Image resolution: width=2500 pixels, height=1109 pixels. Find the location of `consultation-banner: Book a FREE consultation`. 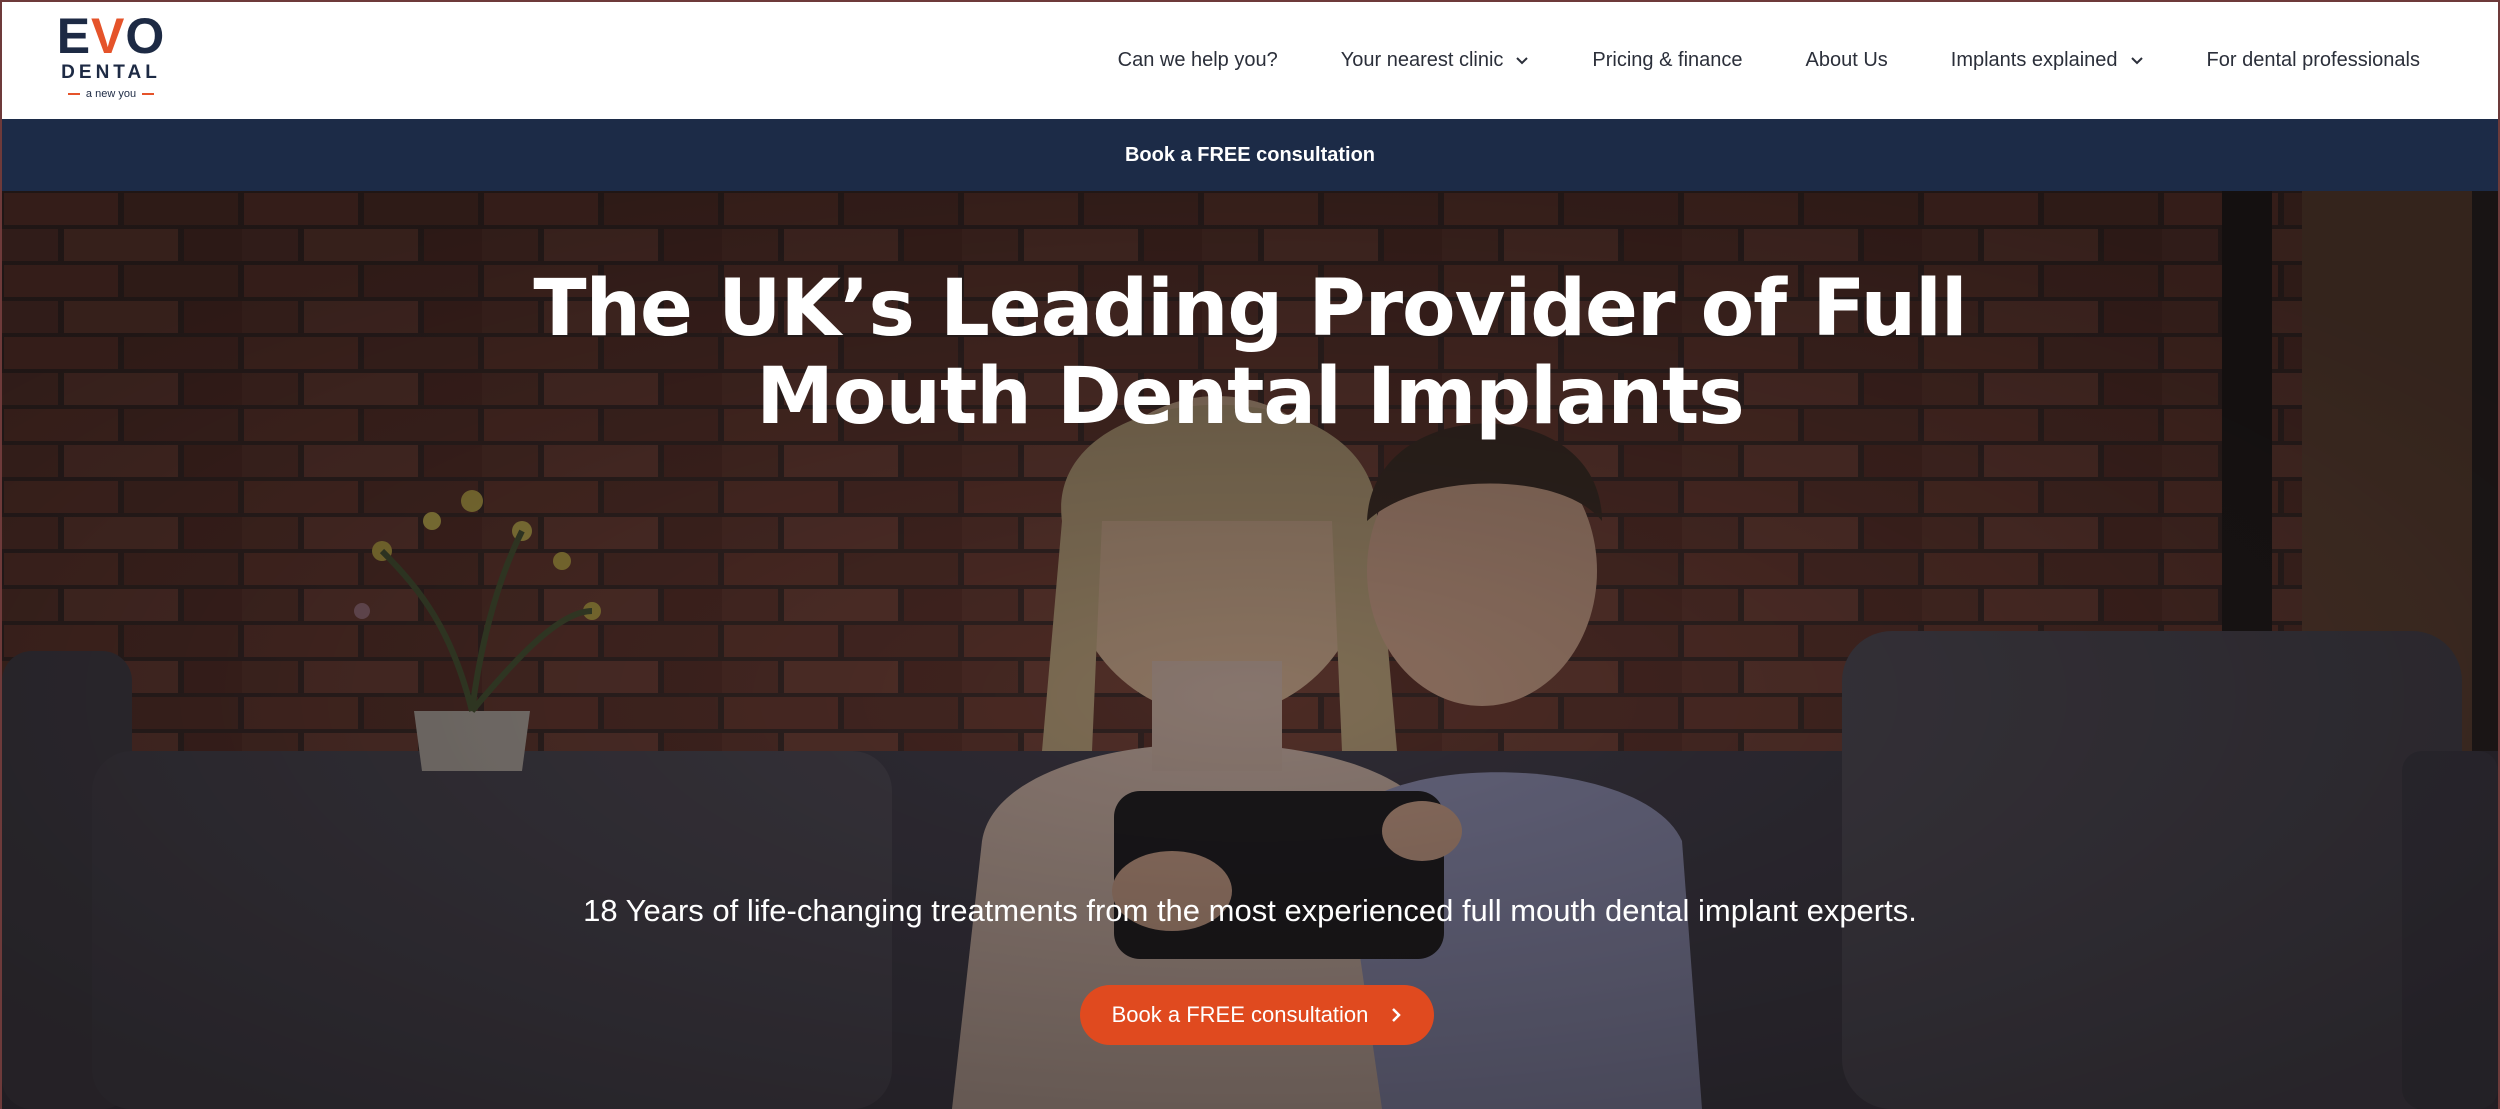

consultation-banner: Book a FREE consultation is located at coordinates (1250, 155).